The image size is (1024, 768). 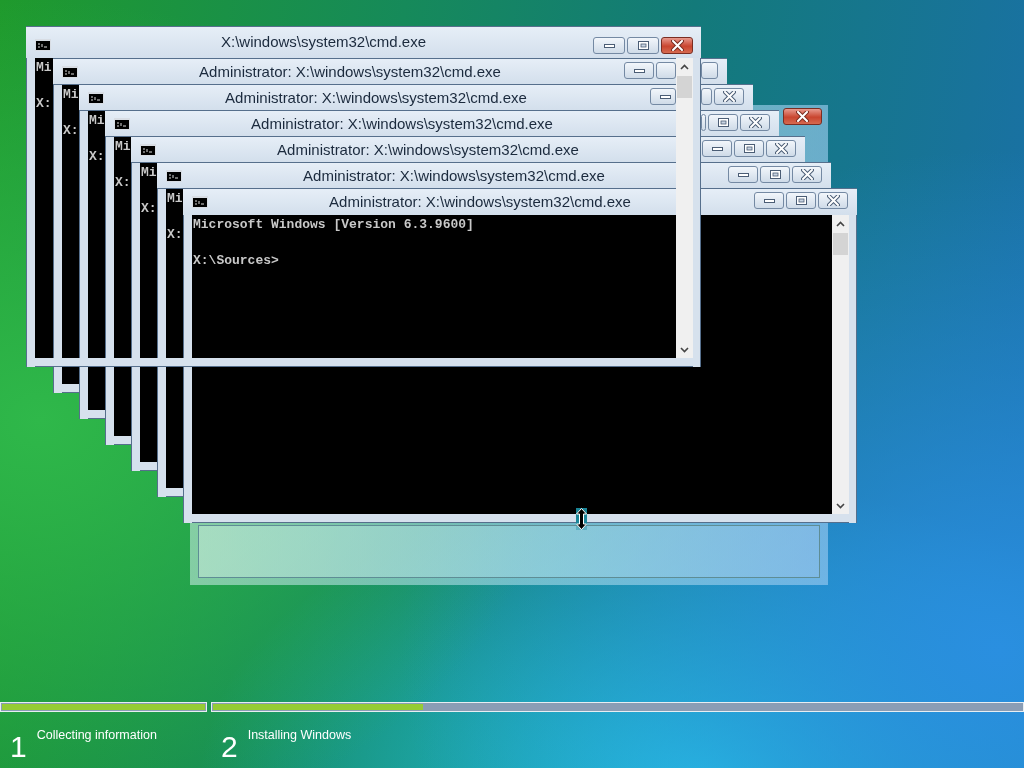 I want to click on step-number: 2, so click(x=229, y=747).